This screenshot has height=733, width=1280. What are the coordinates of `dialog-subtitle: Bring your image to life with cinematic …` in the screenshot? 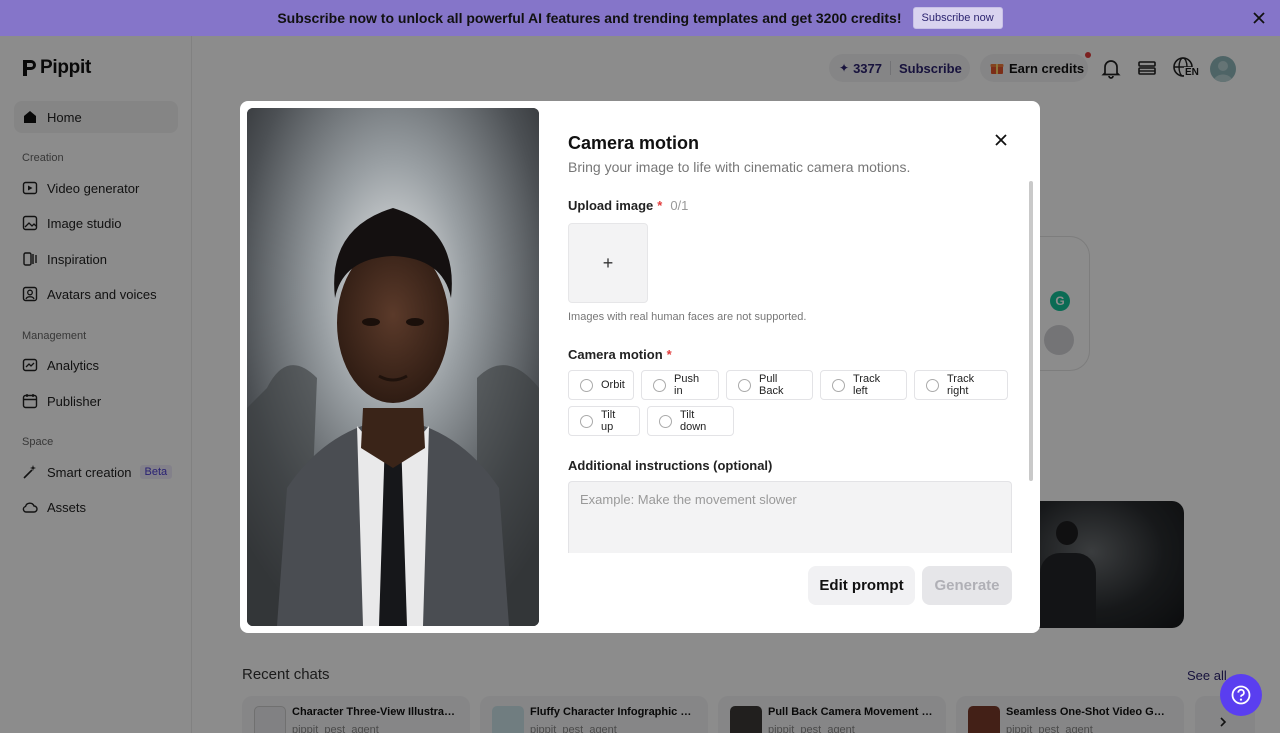 It's located at (739, 167).